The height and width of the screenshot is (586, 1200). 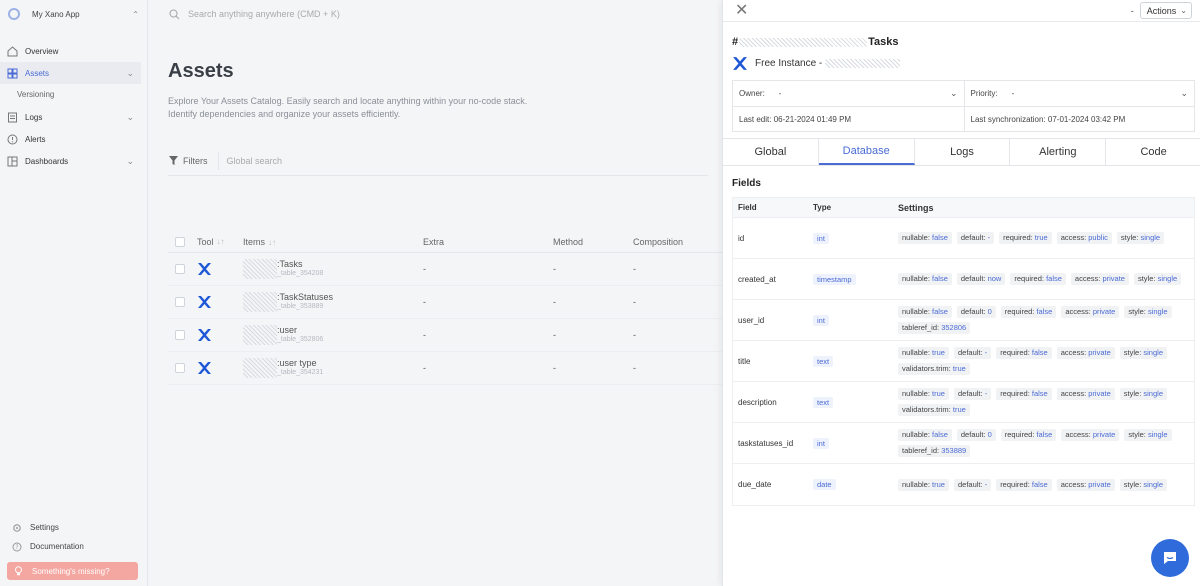 I want to click on table-search-input: Global search, so click(x=255, y=161).